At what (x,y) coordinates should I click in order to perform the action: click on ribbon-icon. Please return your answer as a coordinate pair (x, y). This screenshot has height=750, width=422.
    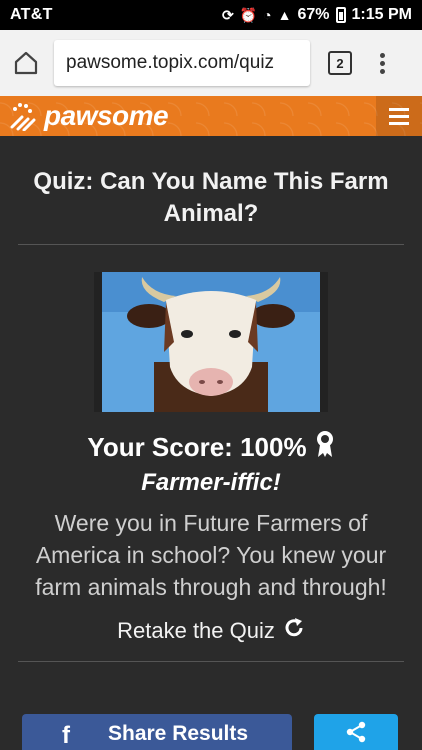
    Looking at the image, I should click on (325, 447).